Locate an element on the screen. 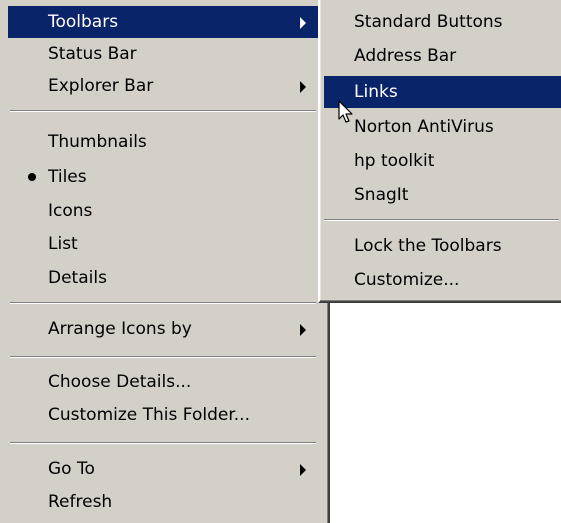 The width and height of the screenshot is (561, 523). menu-item-label: Standard Buttons is located at coordinates (428, 22).